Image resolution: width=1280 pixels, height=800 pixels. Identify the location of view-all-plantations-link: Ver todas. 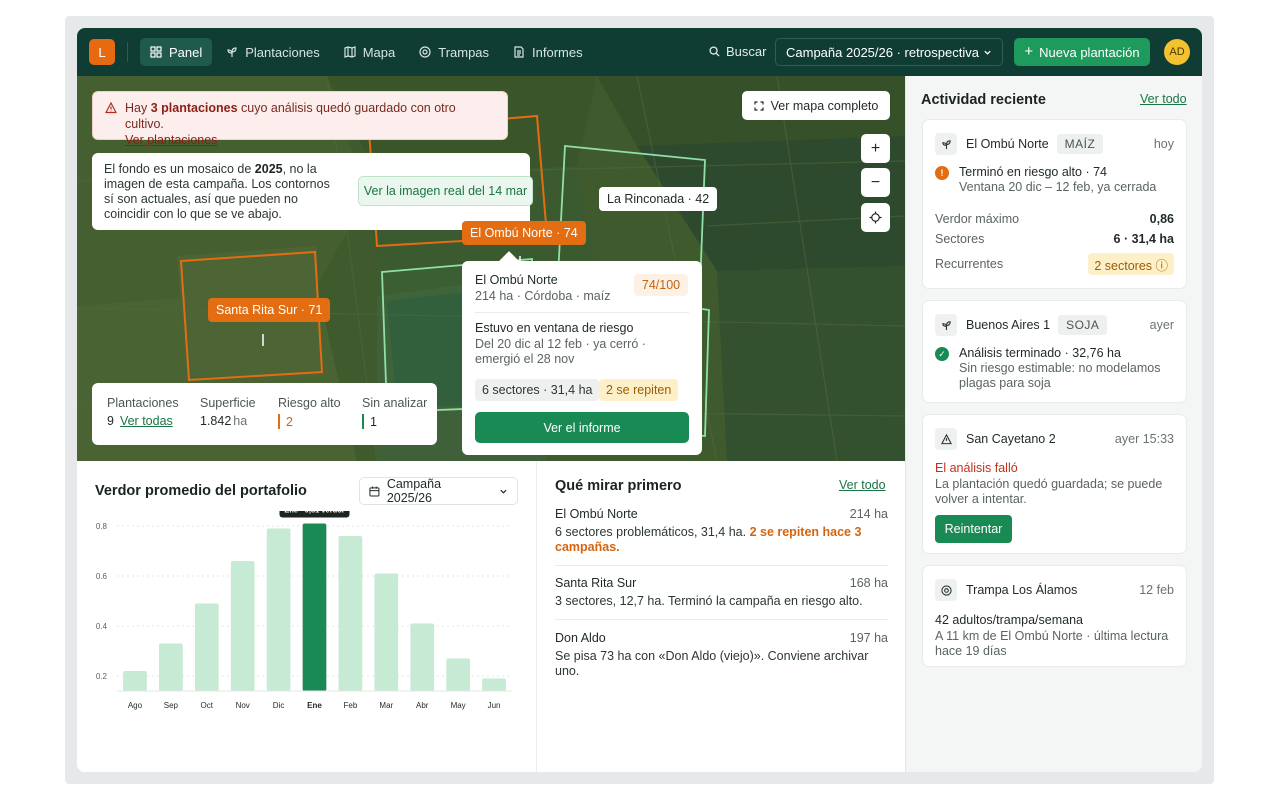
(146, 421).